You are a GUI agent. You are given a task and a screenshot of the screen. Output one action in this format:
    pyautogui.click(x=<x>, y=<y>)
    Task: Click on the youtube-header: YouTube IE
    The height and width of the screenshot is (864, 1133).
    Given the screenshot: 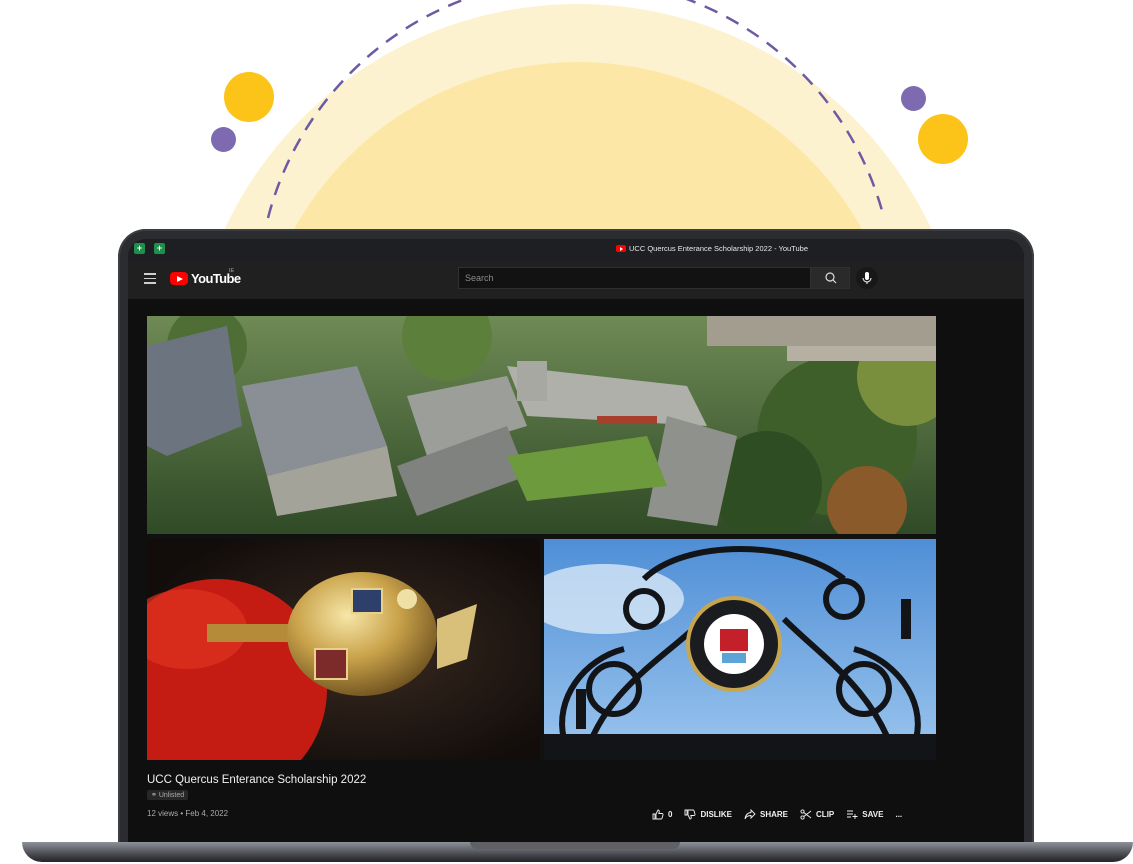 What is the action you would take?
    pyautogui.click(x=576, y=279)
    